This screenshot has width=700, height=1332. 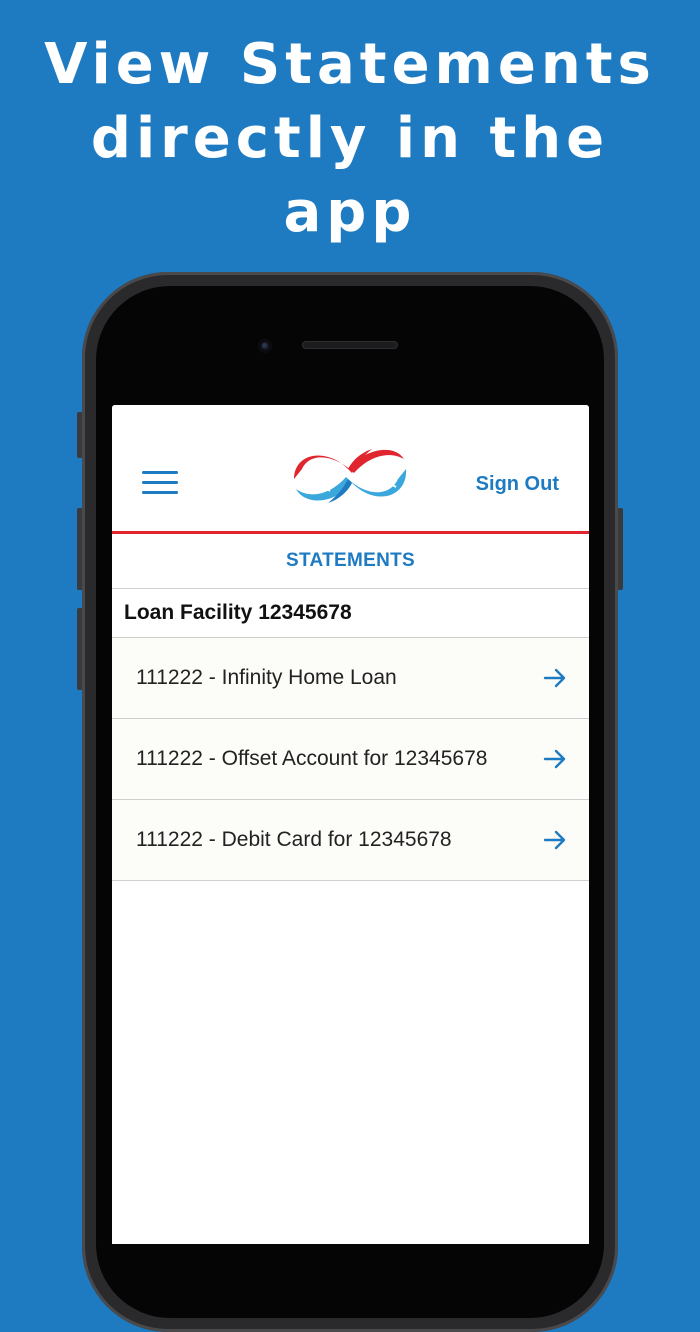 I want to click on front-camera, so click(x=265, y=346).